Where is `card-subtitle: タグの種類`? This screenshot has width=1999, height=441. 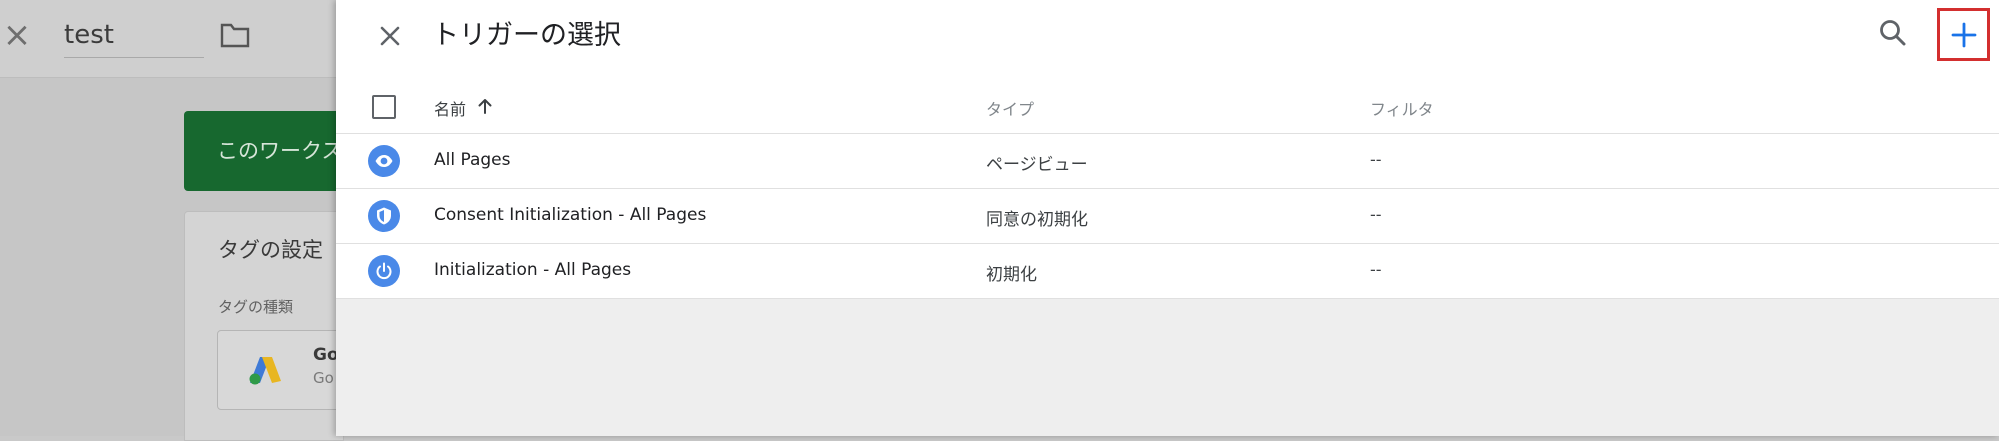
card-subtitle: タグの種類 is located at coordinates (256, 307).